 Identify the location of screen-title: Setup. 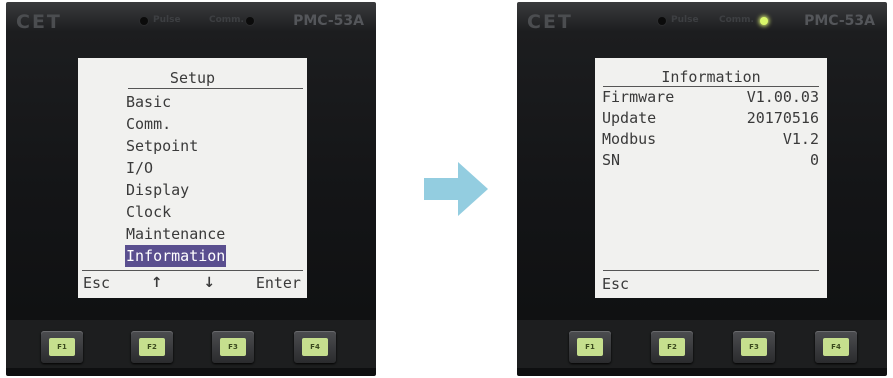
(192, 78).